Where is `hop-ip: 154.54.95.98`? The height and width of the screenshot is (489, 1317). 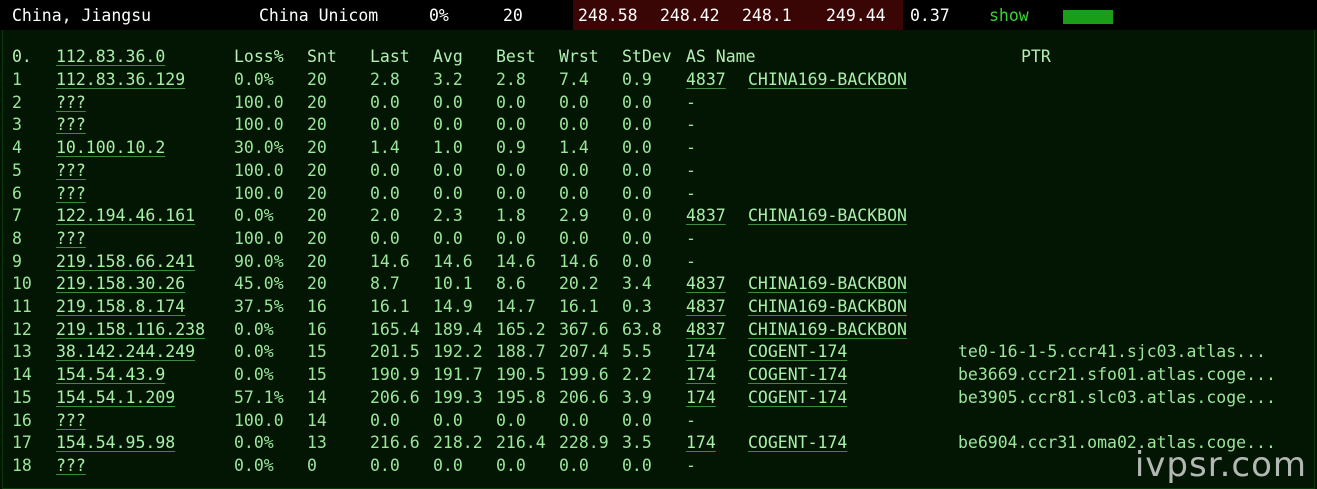 hop-ip: 154.54.95.98 is located at coordinates (115, 442).